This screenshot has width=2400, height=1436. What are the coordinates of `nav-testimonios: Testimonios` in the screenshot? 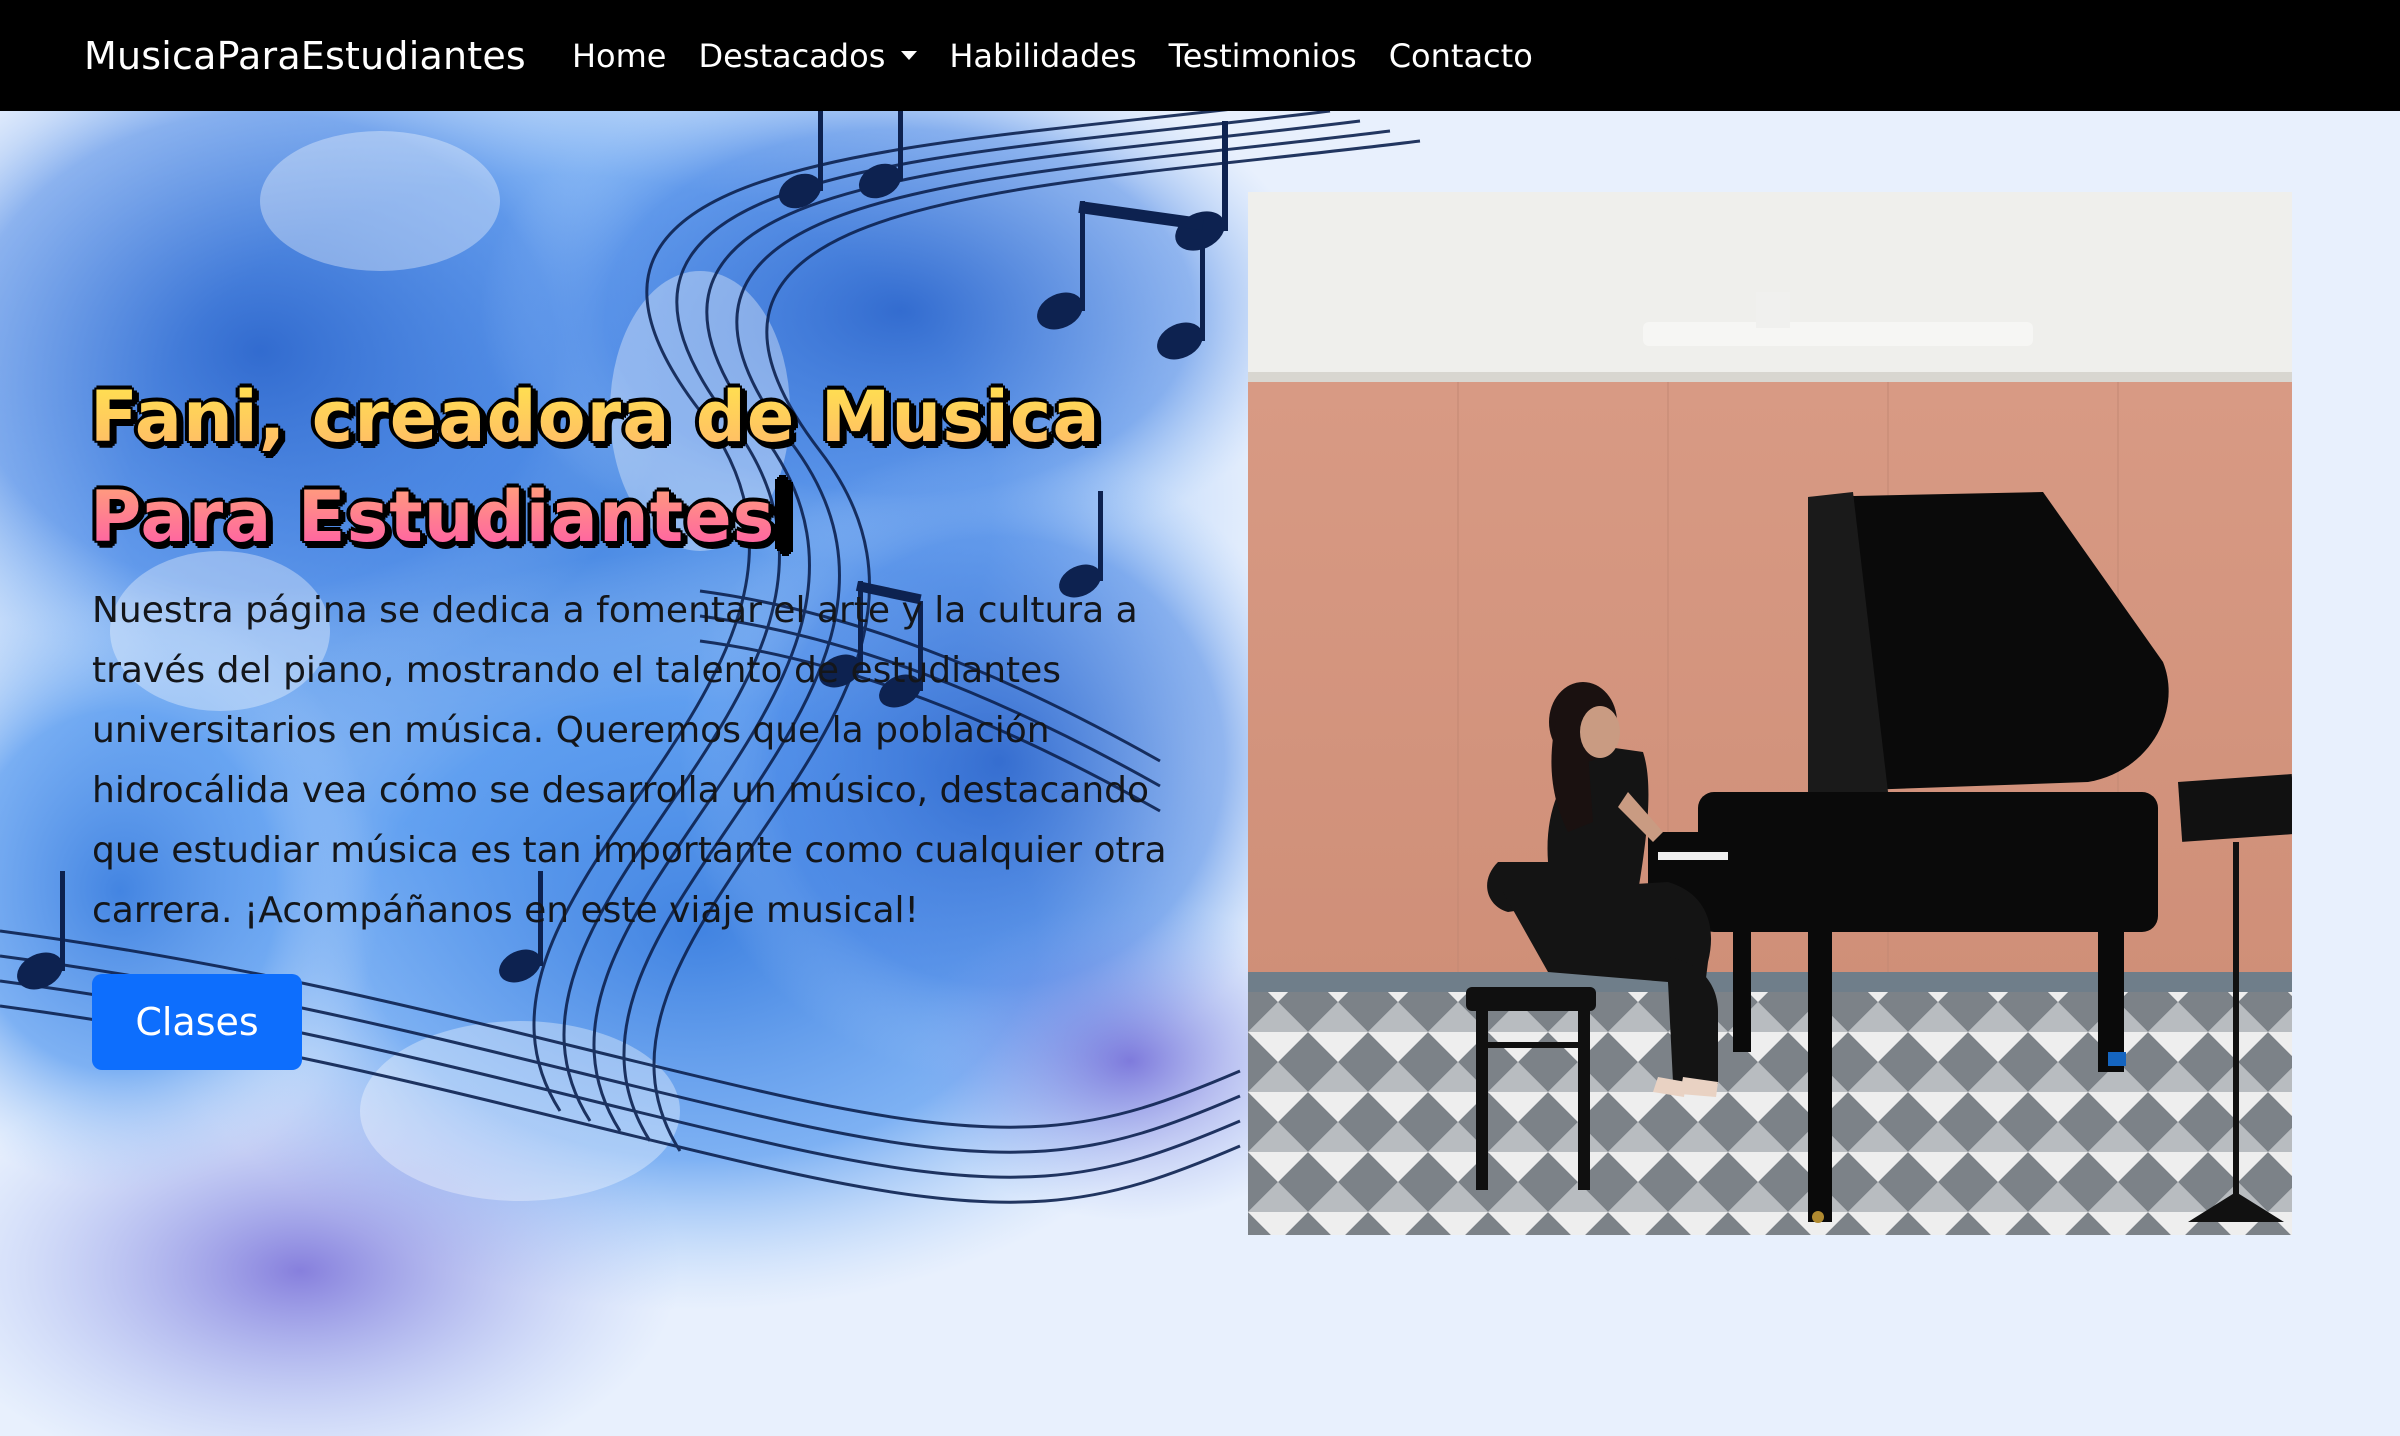 It's located at (1263, 56).